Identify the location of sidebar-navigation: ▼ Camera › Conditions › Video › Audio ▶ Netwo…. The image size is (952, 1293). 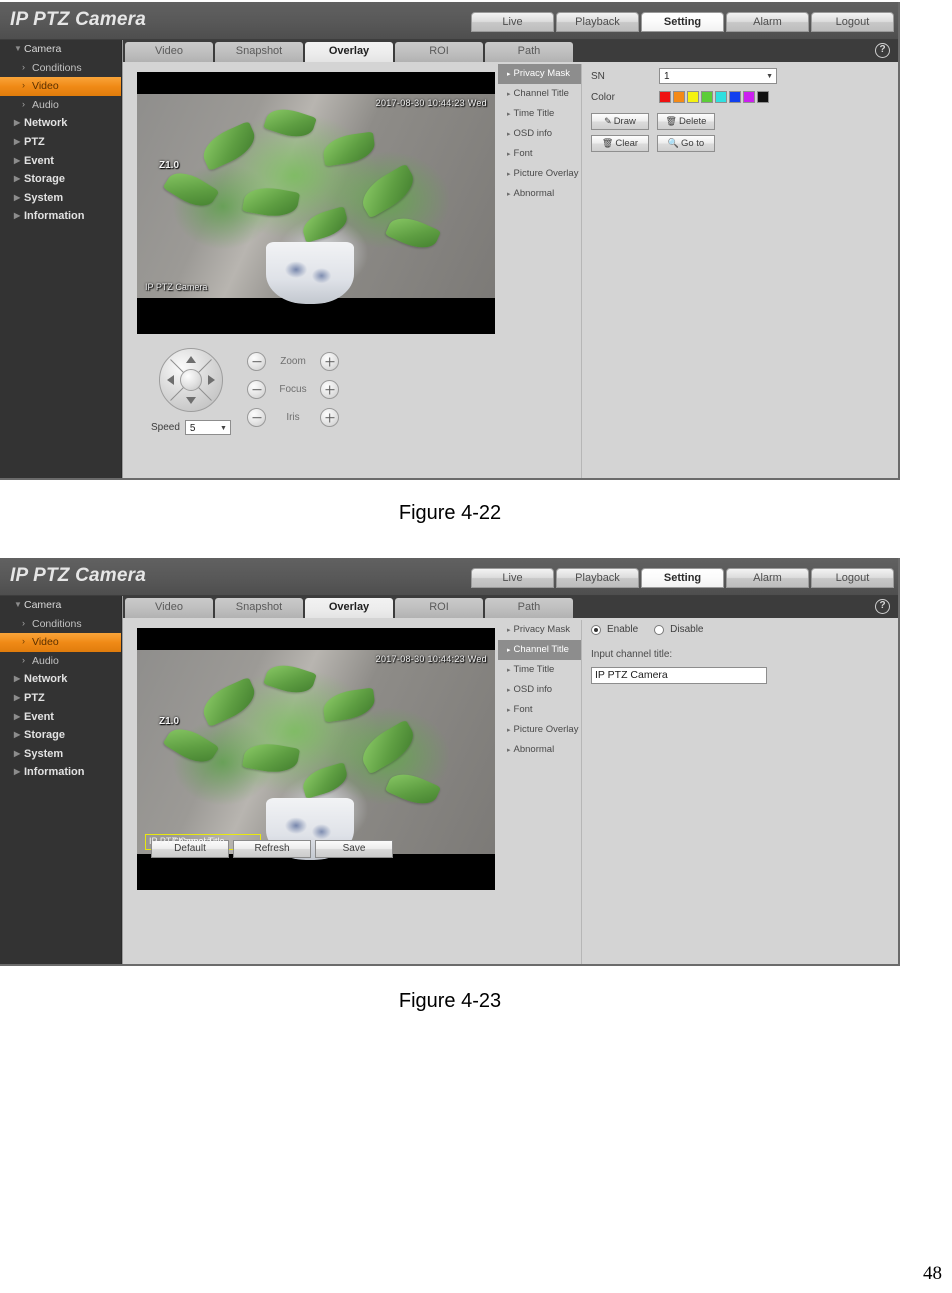
(61, 259).